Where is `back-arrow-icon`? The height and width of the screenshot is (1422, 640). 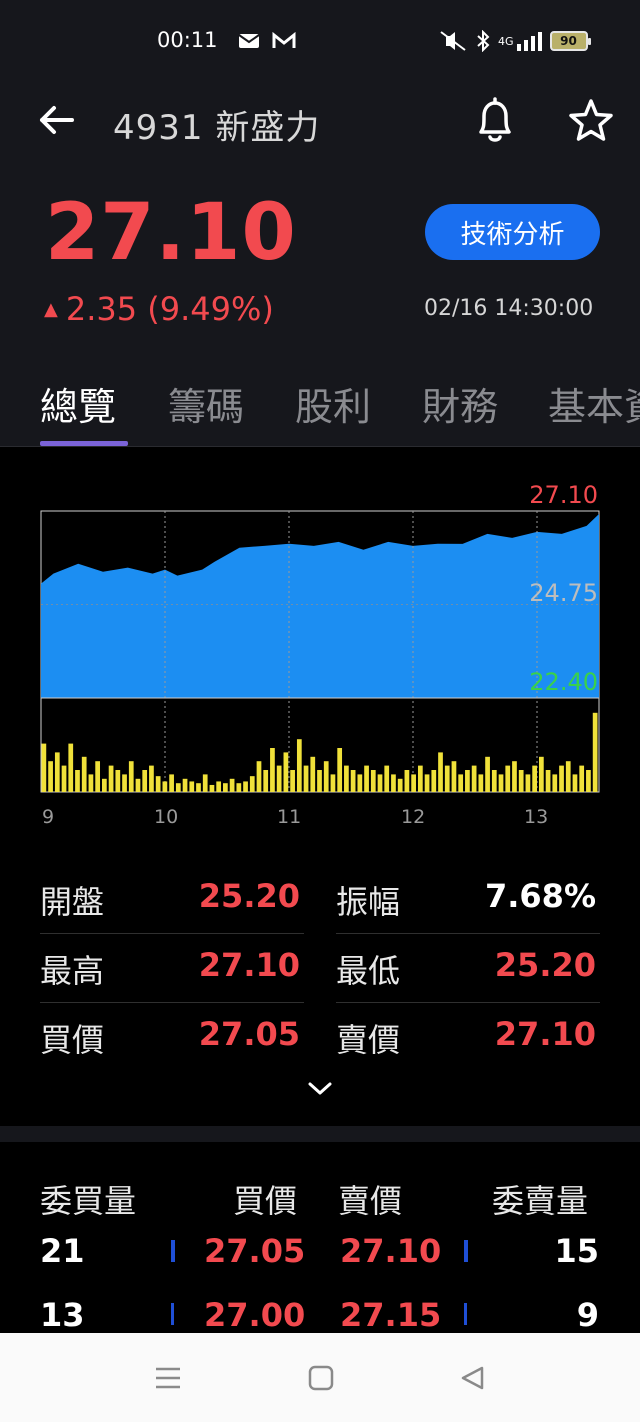 back-arrow-icon is located at coordinates (56, 120).